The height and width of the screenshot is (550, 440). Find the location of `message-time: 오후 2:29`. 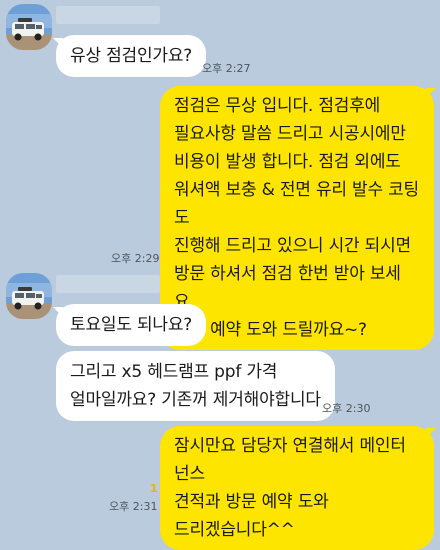

message-time: 오후 2:29 is located at coordinates (135, 258).